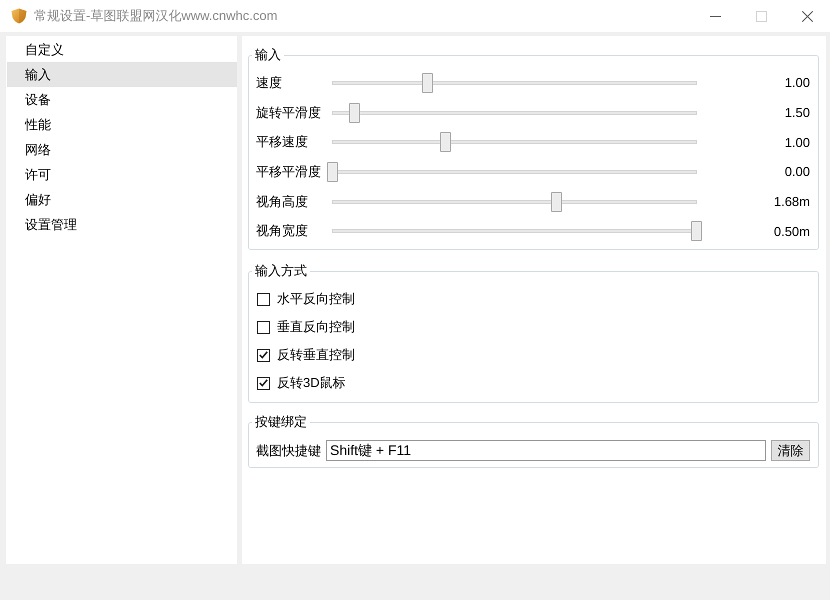  Describe the element at coordinates (282, 201) in the screenshot. I see `slider-label: 视角高度` at that location.